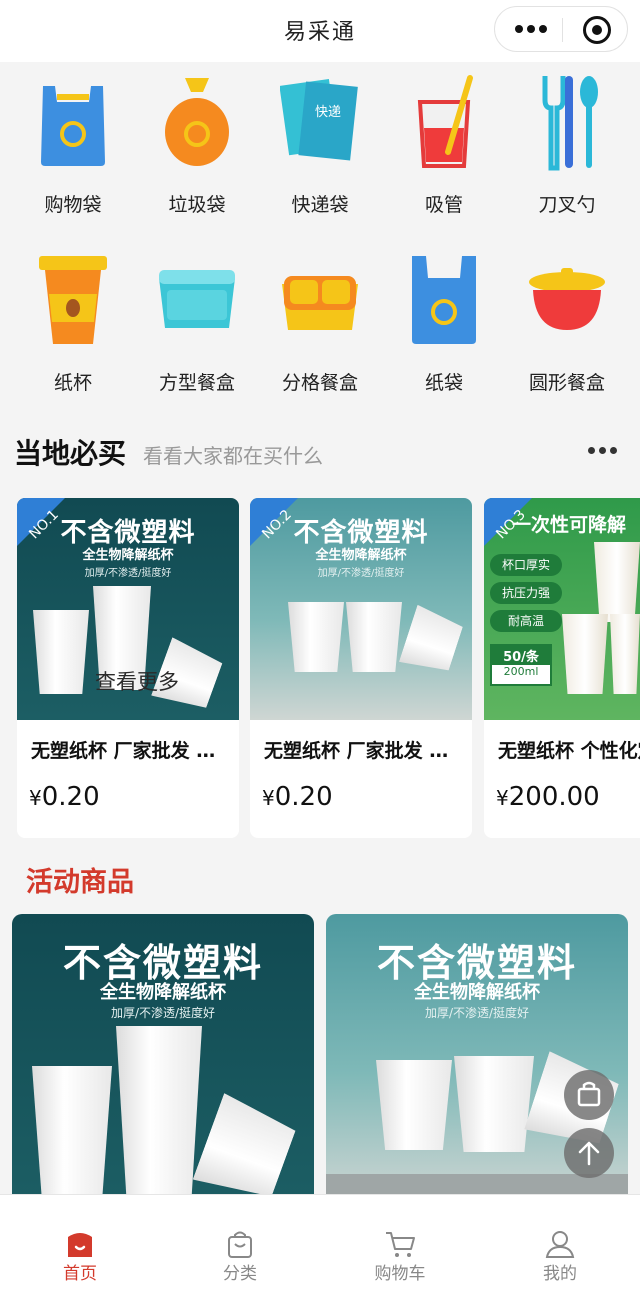 The image size is (640, 1290). I want to click on bottom-tab-bar: 首页 分类 购物车 我的, so click(320, 1242).